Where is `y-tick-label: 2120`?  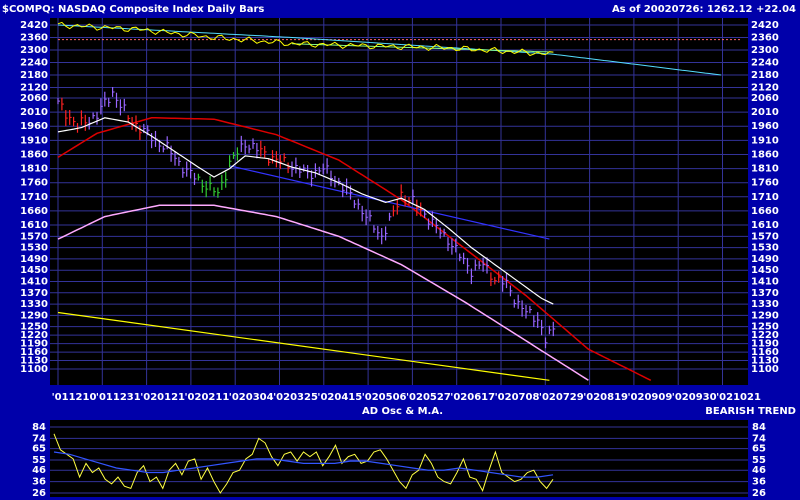
y-tick-label: 2120 is located at coordinates (34, 88).